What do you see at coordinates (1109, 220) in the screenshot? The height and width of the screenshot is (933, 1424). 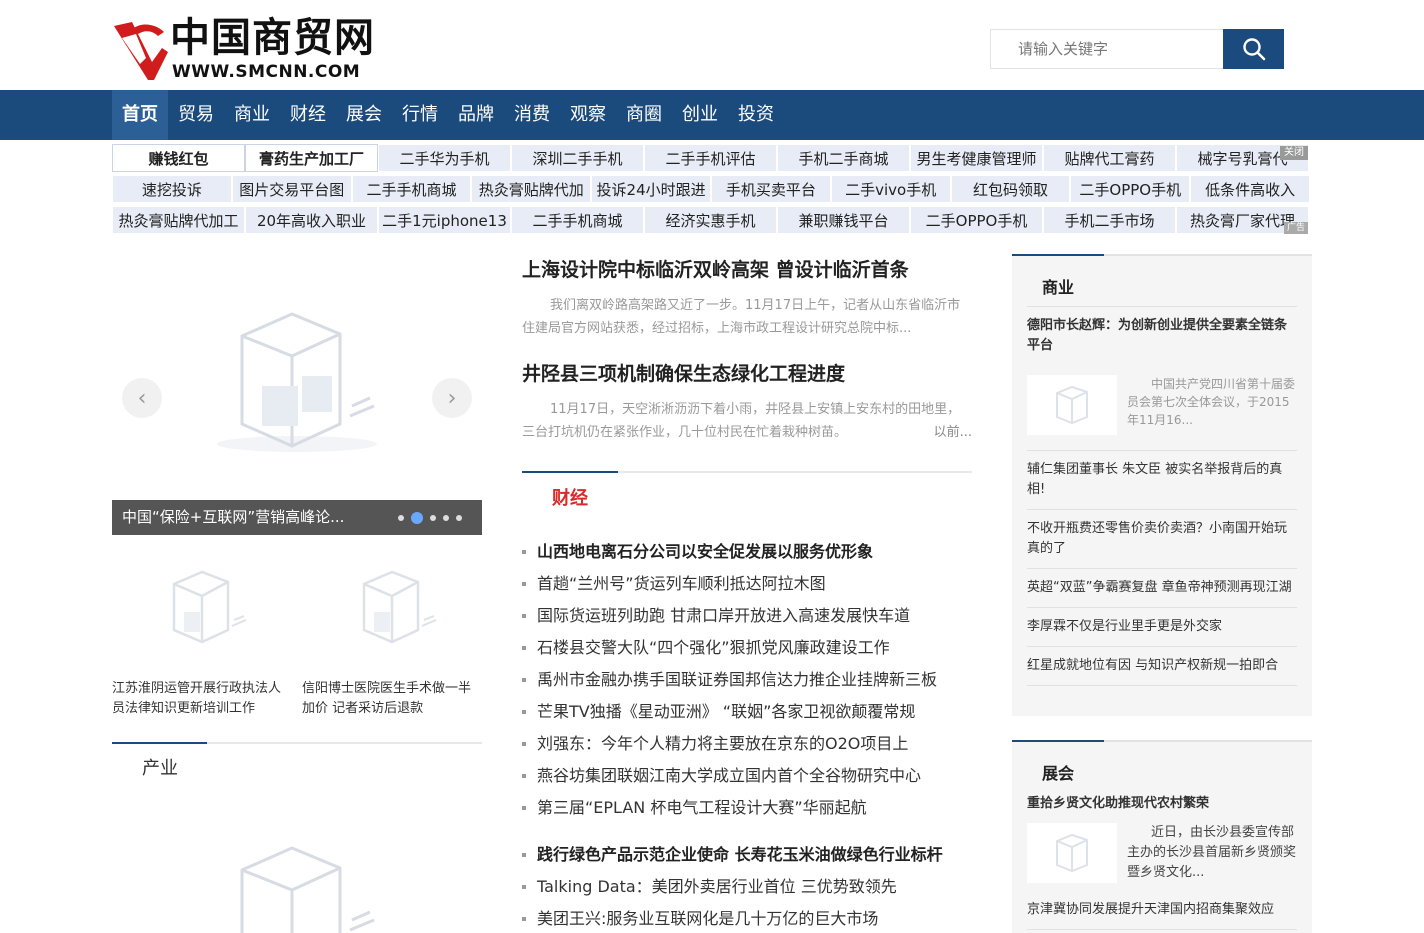 I see `keyword-ad-link: 手机二手市场` at bounding box center [1109, 220].